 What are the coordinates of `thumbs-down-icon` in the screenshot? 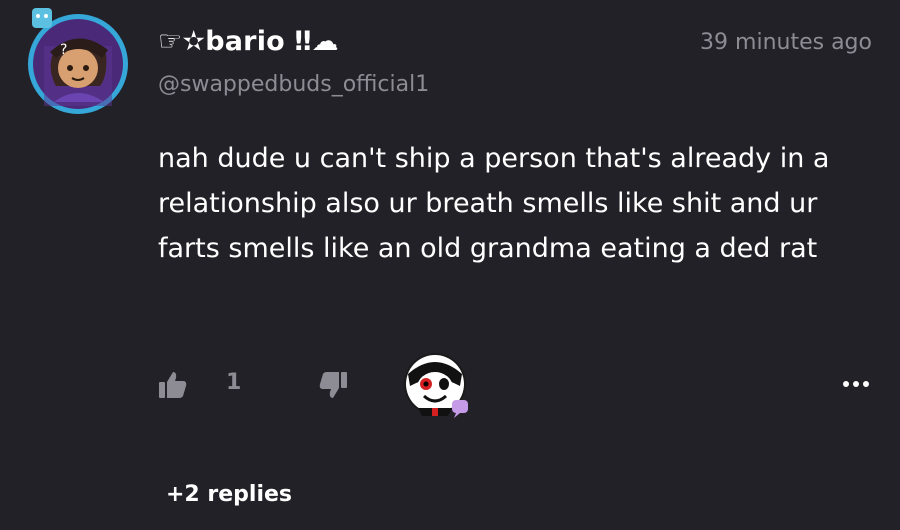 It's located at (333, 385).